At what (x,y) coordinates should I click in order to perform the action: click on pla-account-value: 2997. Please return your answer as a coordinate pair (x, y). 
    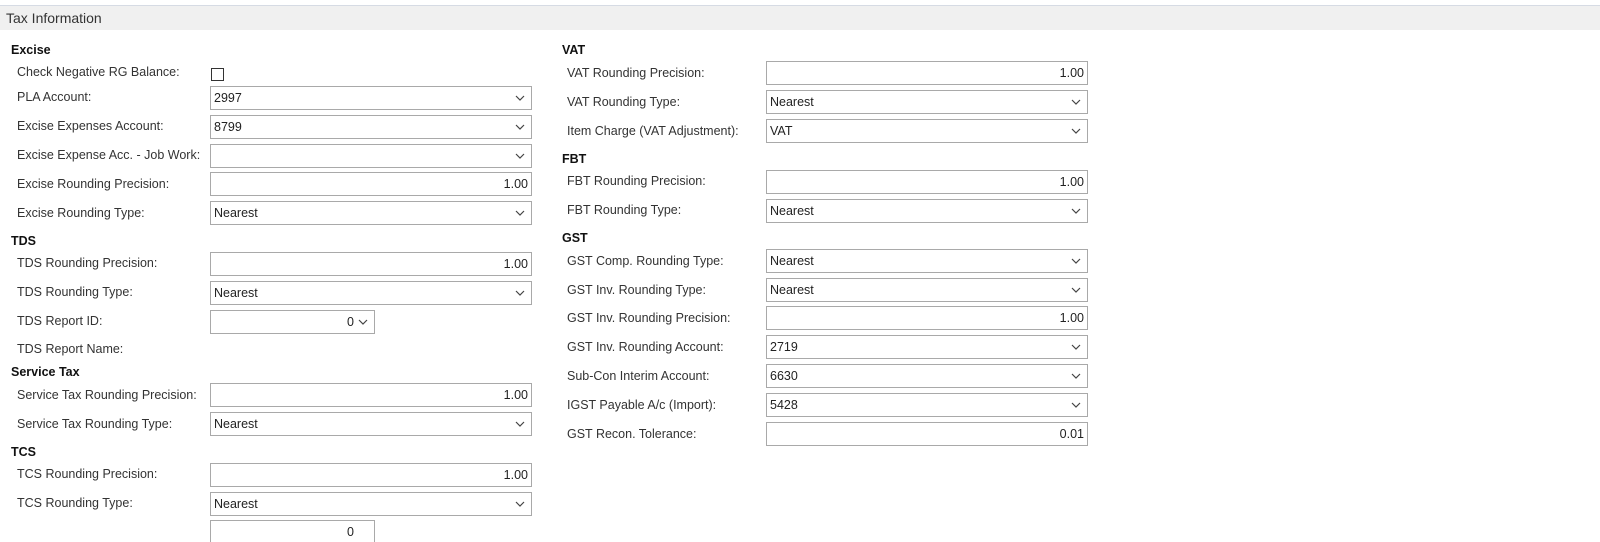
    Looking at the image, I should click on (228, 98).